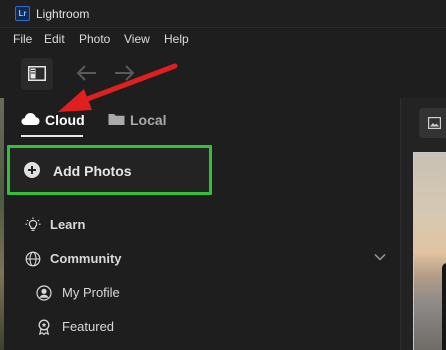 This screenshot has height=350, width=446. I want to click on menu-bar: File Edit Photo View Help, so click(223, 39).